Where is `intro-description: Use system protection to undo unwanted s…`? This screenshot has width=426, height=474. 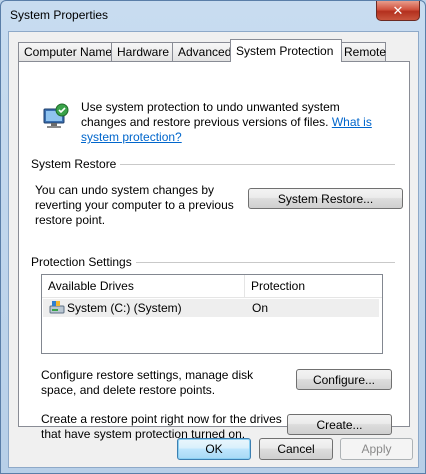
intro-description: Use system protection to undo unwanted s… is located at coordinates (210, 114).